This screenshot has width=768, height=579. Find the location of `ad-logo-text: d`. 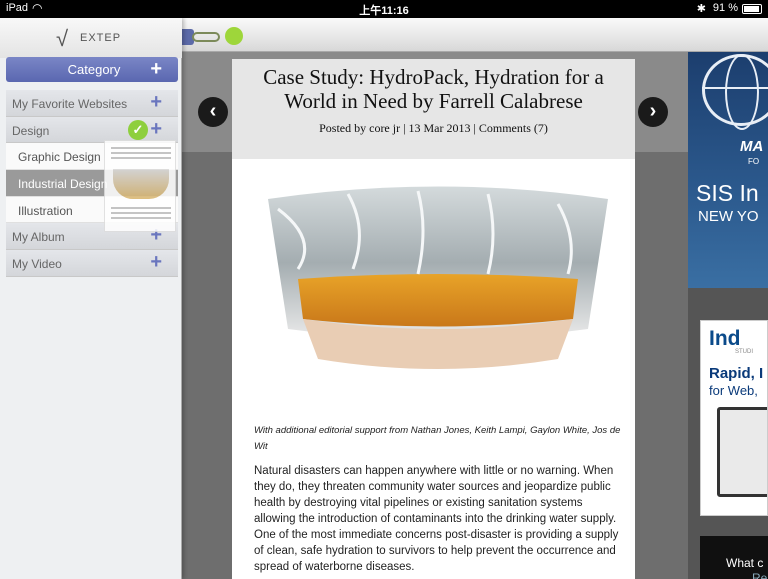

ad-logo-text: d is located at coordinates (734, 338).